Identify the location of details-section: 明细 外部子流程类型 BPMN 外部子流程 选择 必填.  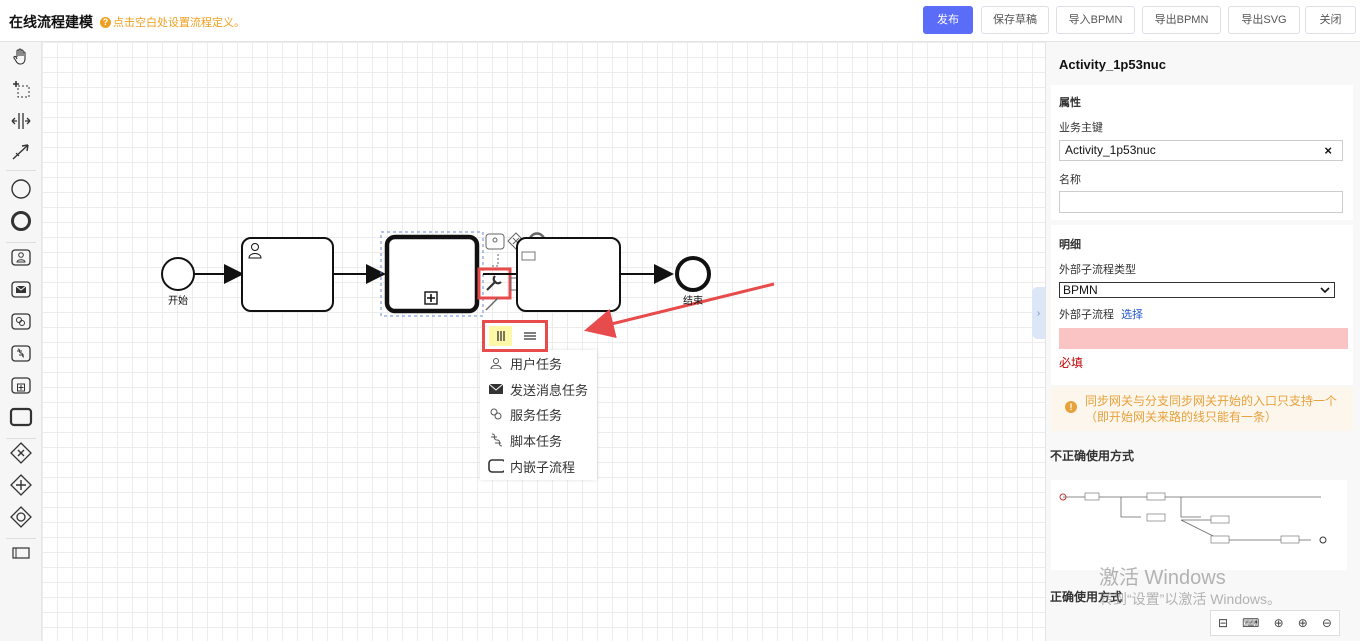
(1202, 305).